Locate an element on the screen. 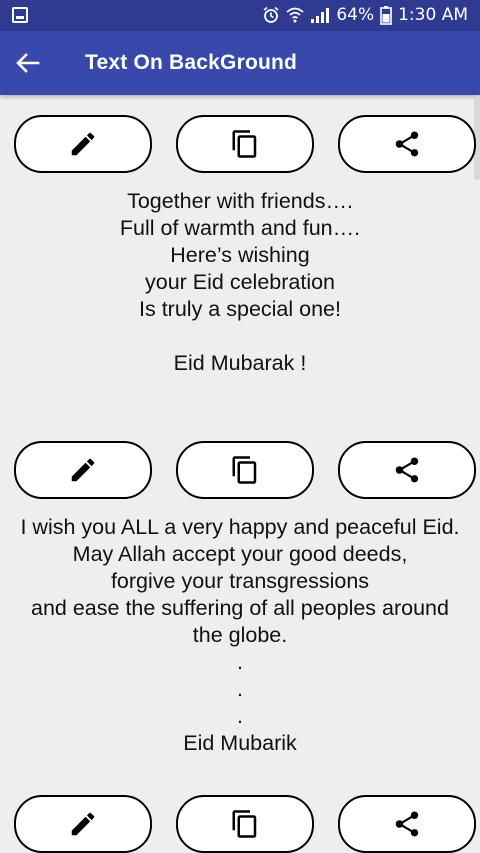  gallery-notification-icon is located at coordinates (20, 15).